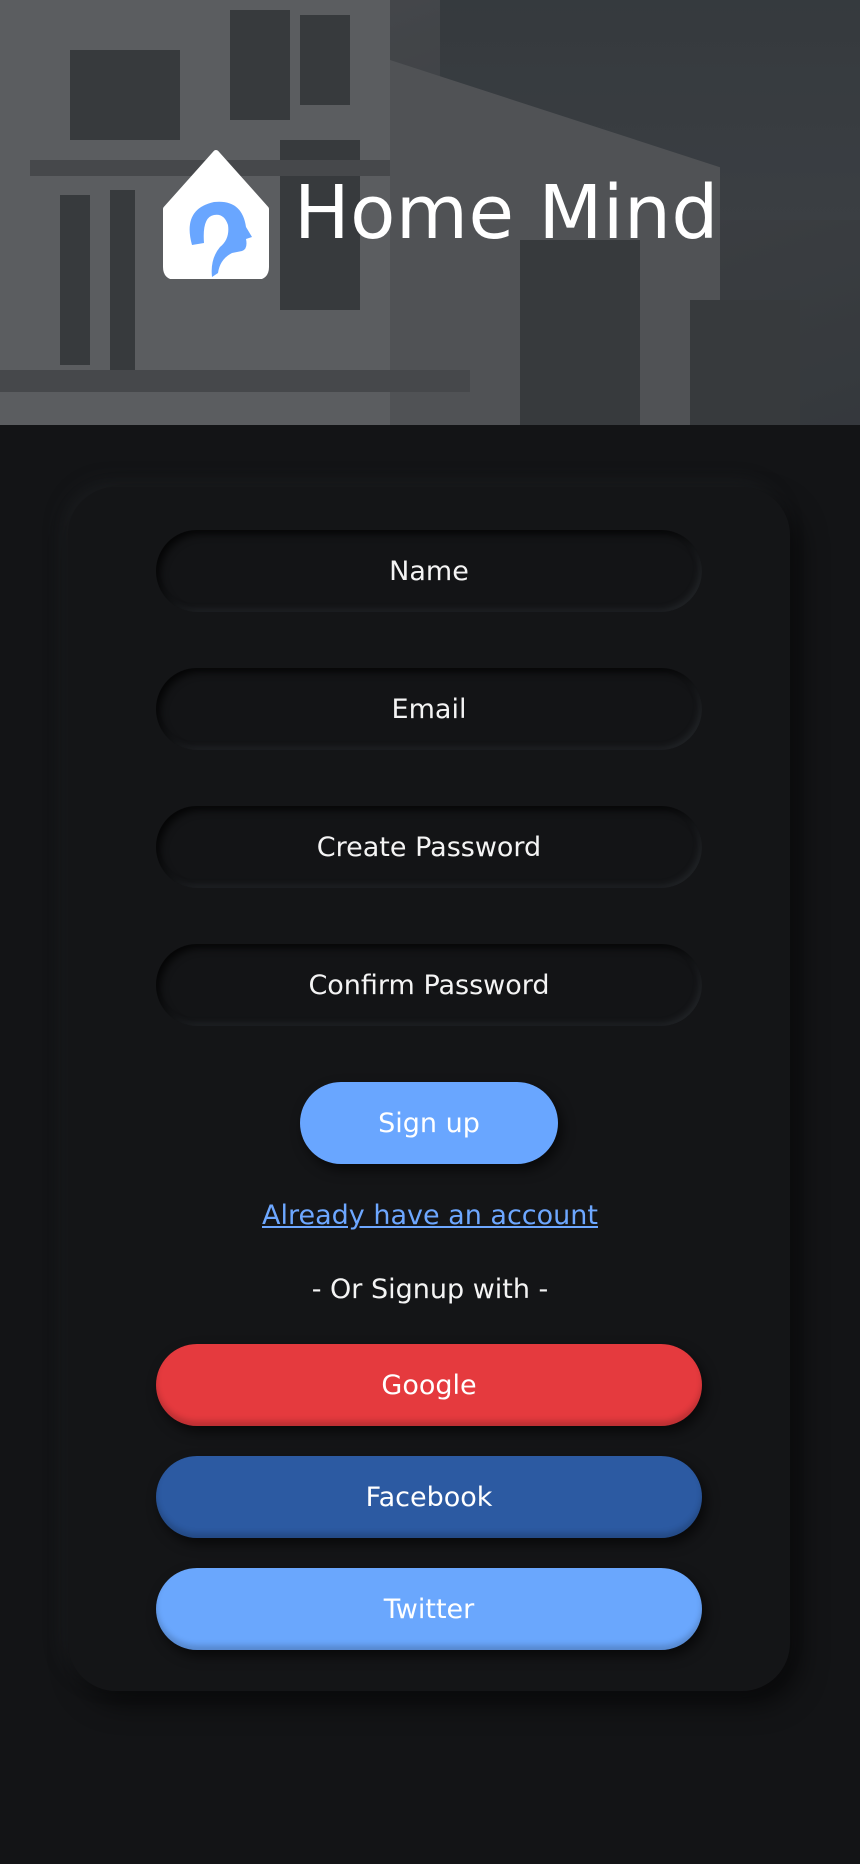 This screenshot has height=1864, width=860. Describe the element at coordinates (429, 847) in the screenshot. I see `create-password-field` at that location.